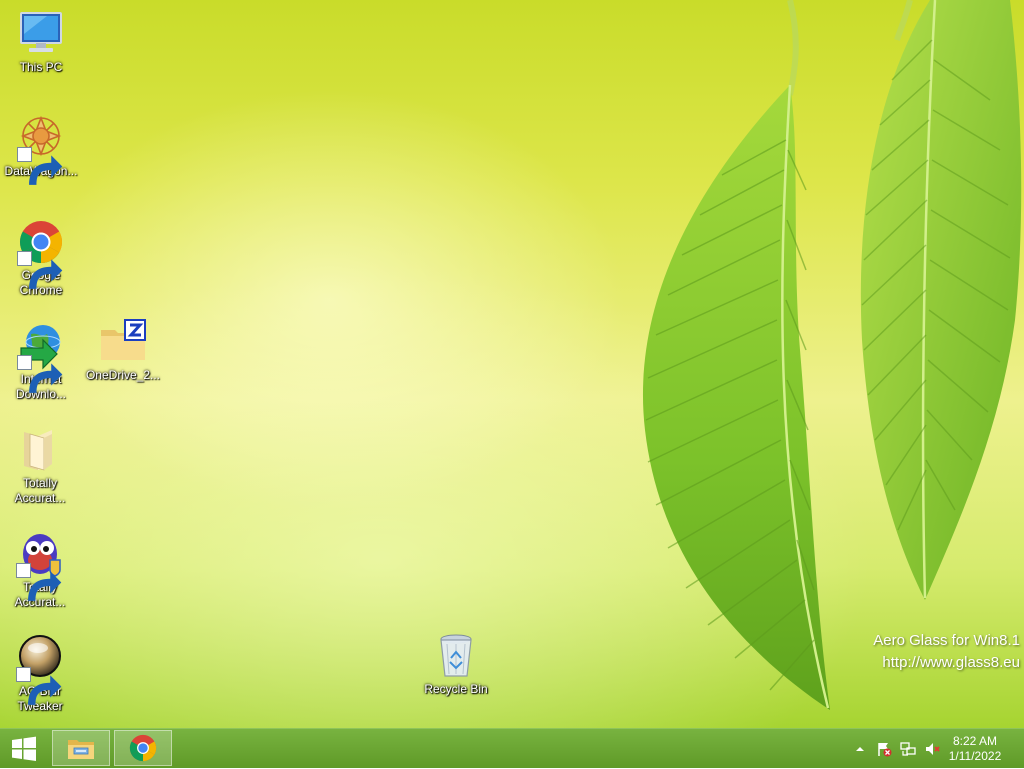 The width and height of the screenshot is (1024, 769). I want to click on network-button, so click(908, 749).